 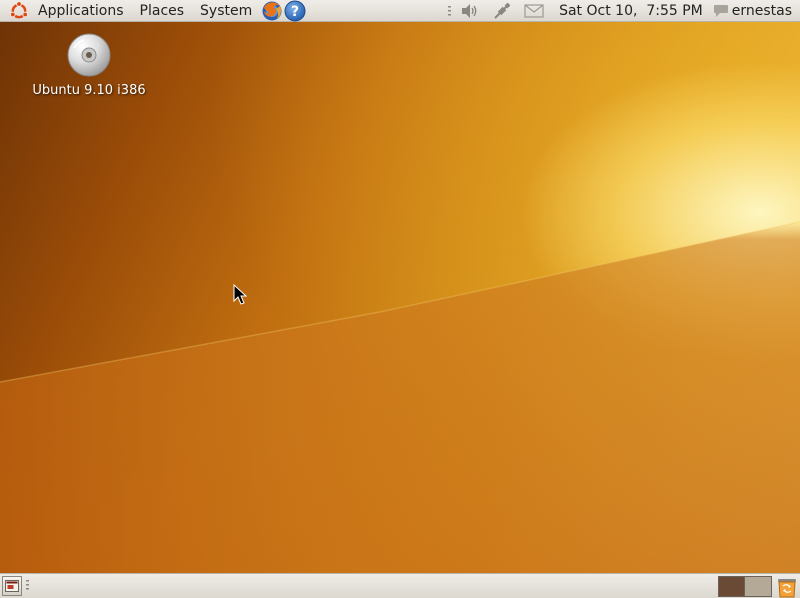 What do you see at coordinates (534, 11) in the screenshot?
I see `mail-icon` at bounding box center [534, 11].